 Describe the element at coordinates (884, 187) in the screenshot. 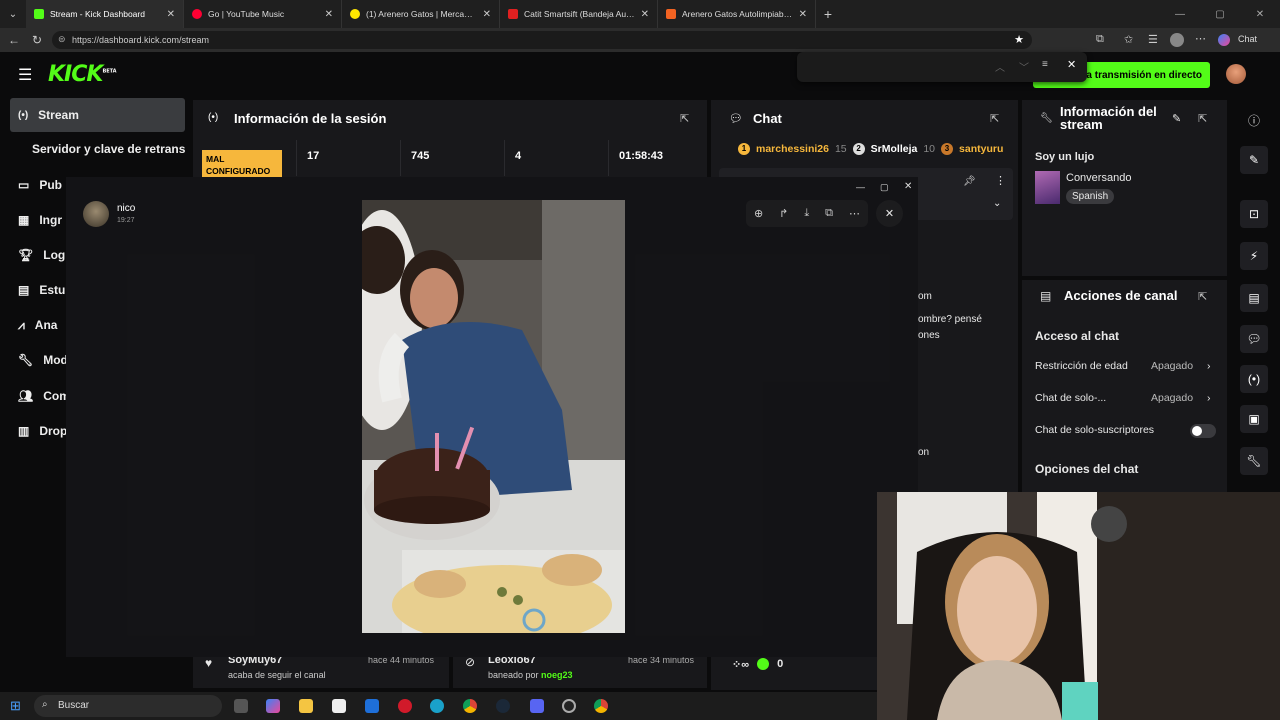

I see `viewer-maximize-icon: ▢` at that location.